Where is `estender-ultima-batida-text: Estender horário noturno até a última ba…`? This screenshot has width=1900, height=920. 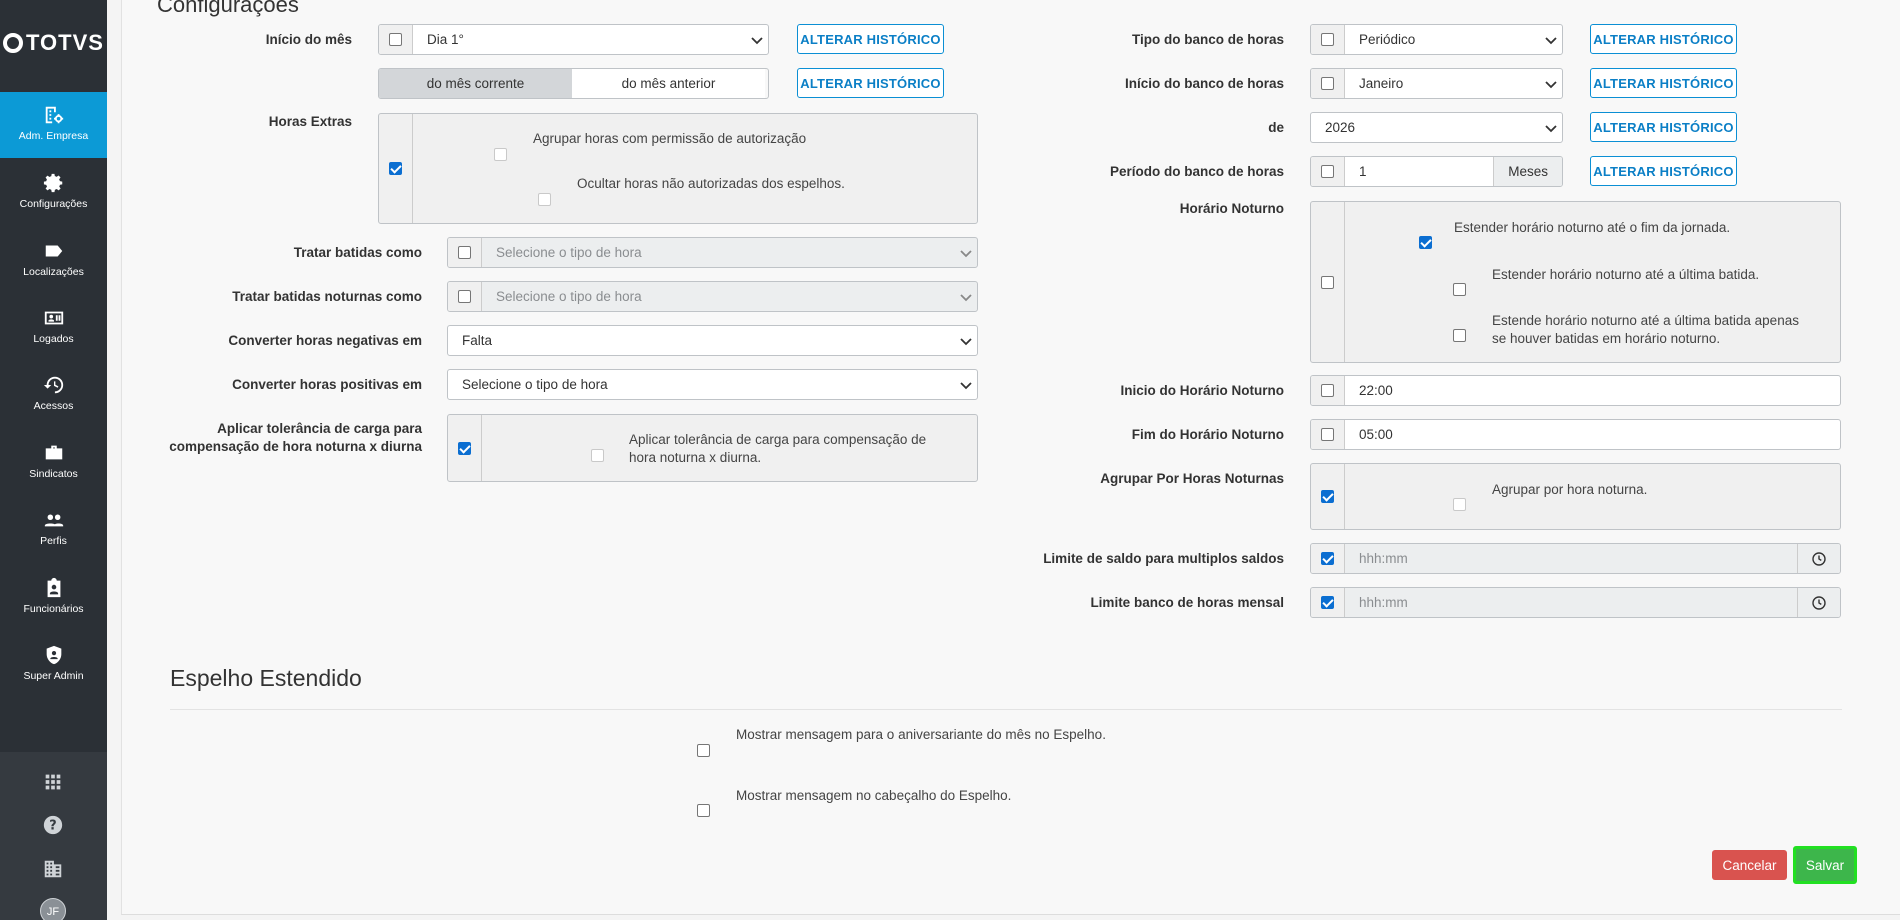
estender-ultima-batida-text: Estender horário noturno até a última ba… is located at coordinates (1626, 274).